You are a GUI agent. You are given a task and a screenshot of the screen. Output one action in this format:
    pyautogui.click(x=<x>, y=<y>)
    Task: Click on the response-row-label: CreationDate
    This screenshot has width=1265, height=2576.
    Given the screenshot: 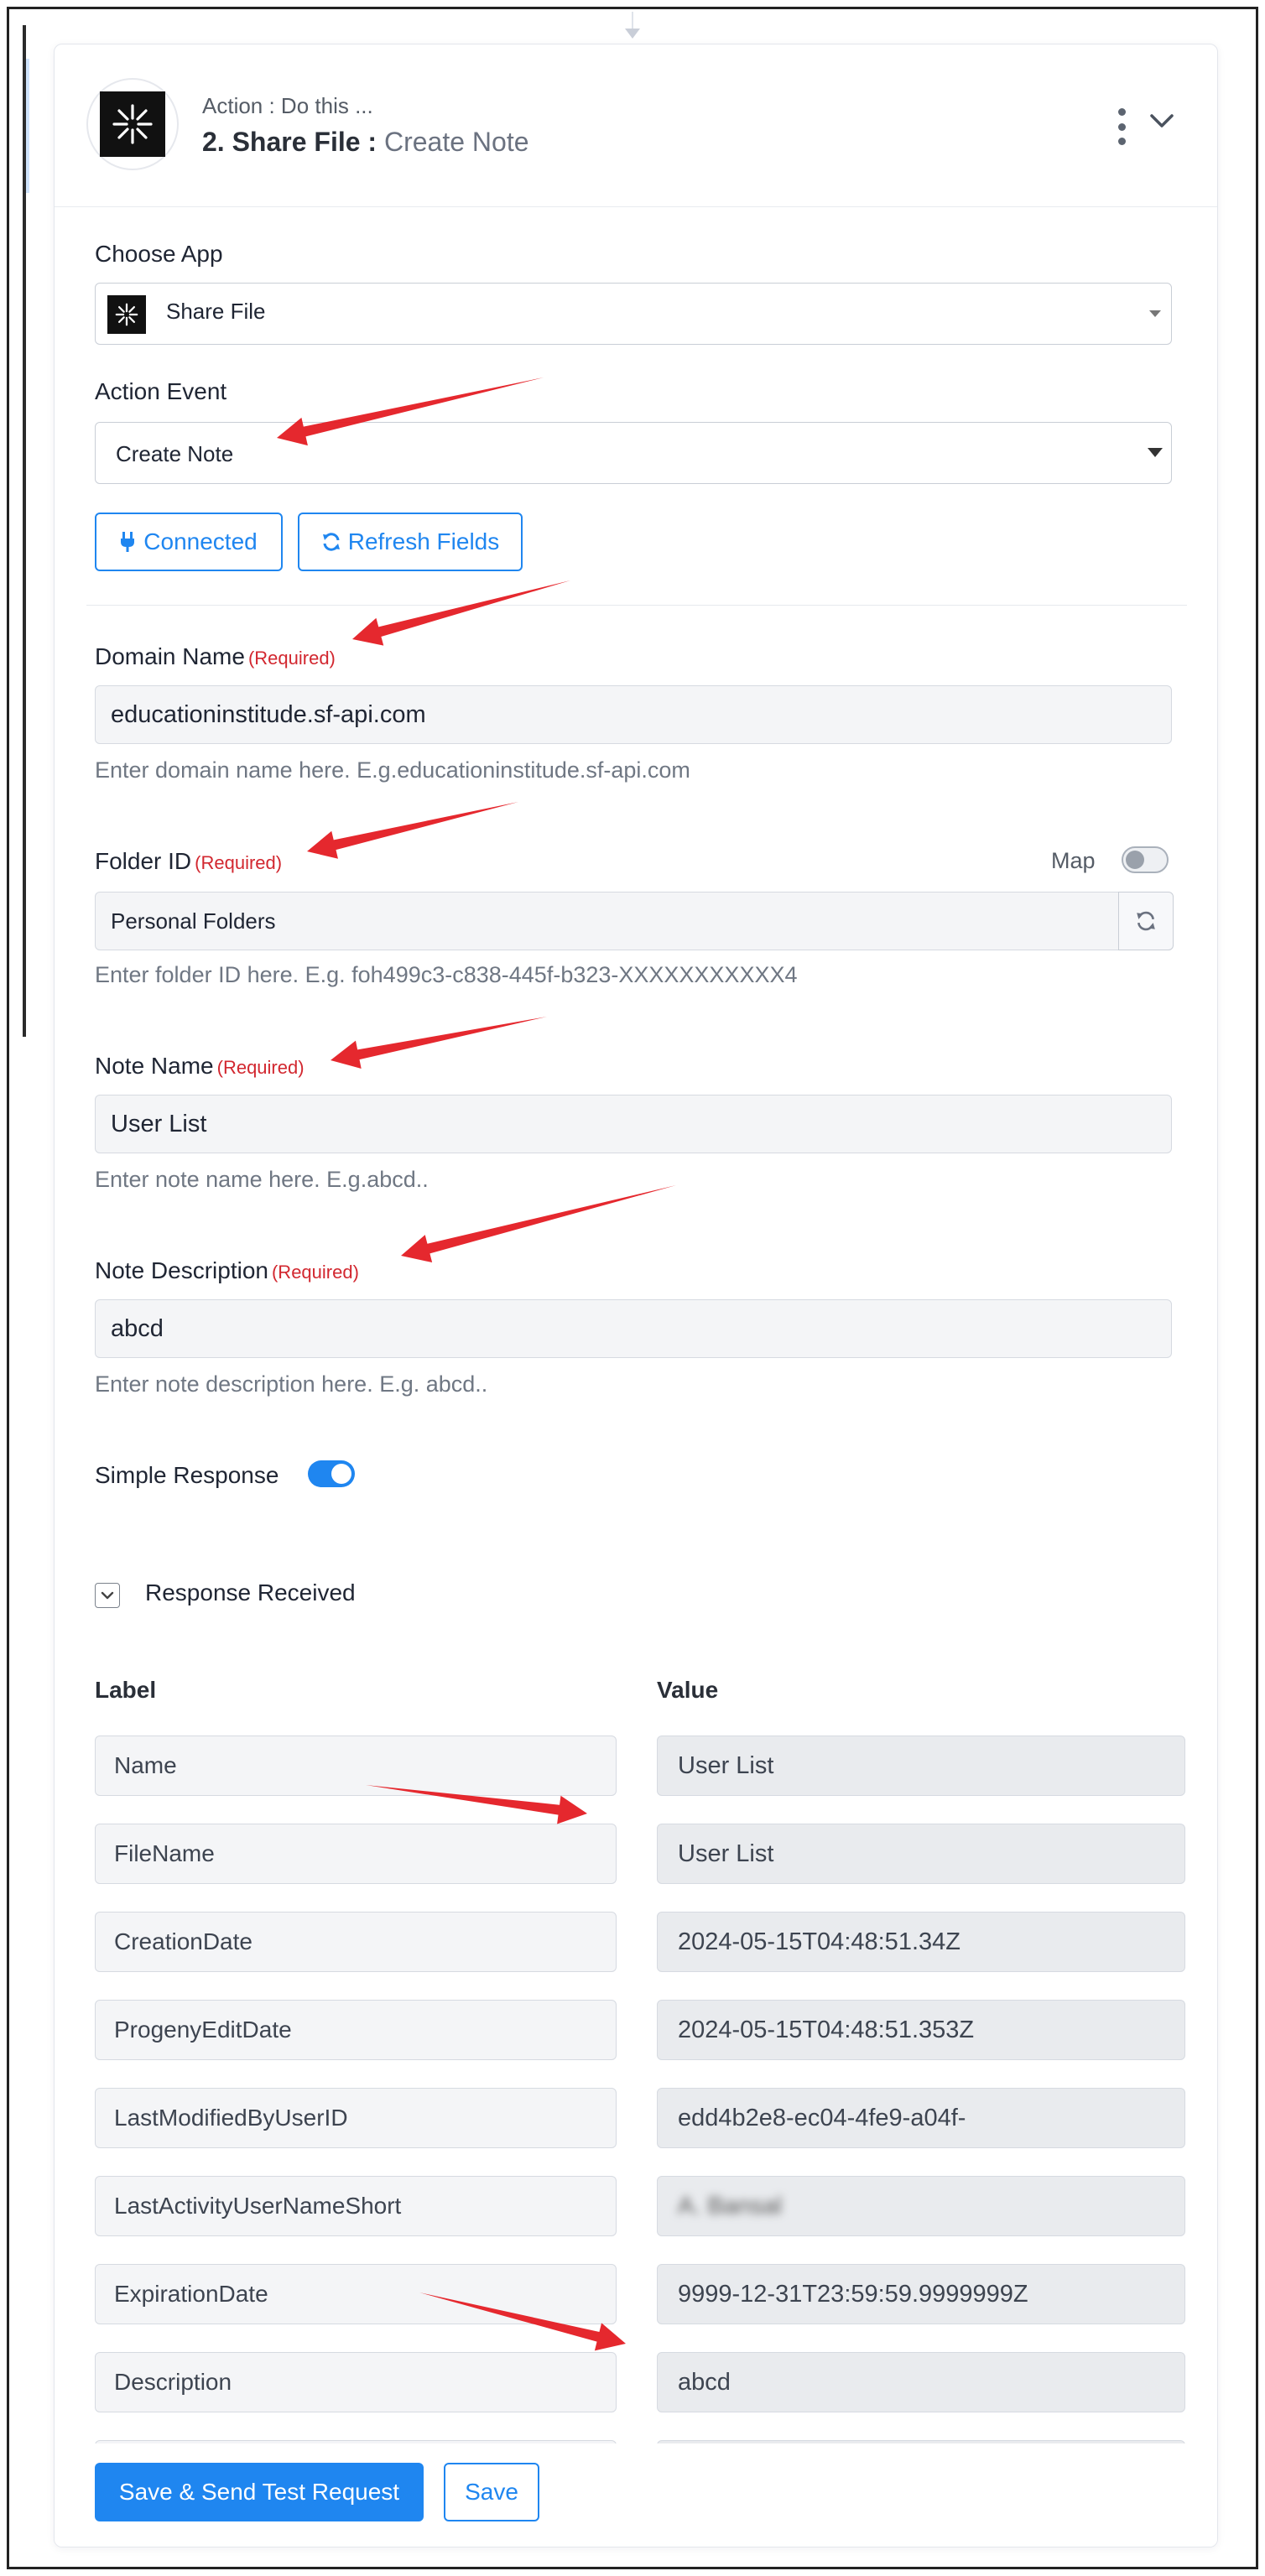 What is the action you would take?
    pyautogui.click(x=356, y=1942)
    